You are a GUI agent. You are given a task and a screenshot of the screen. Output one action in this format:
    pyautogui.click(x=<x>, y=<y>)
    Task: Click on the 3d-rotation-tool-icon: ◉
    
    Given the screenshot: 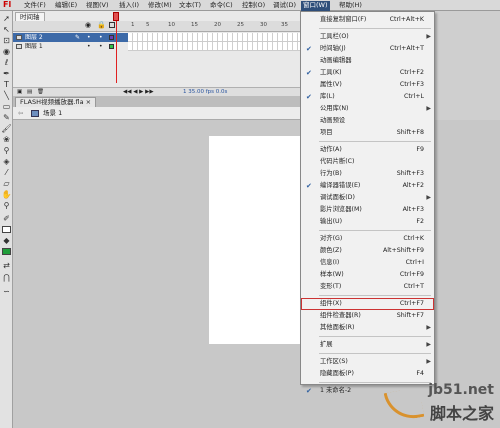 What is the action you would take?
    pyautogui.click(x=6, y=52)
    